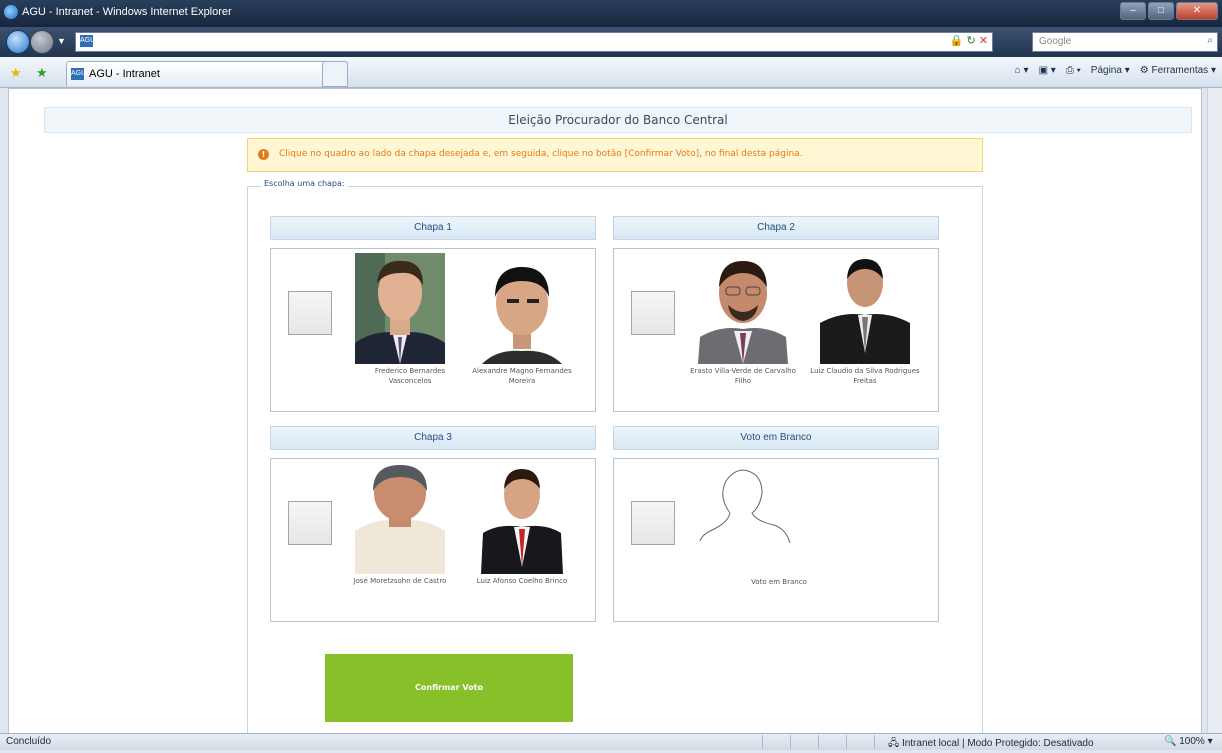 This screenshot has width=1222, height=753. What do you see at coordinates (618, 120) in the screenshot?
I see `page-title: Eleição Procurador do Banco Central` at bounding box center [618, 120].